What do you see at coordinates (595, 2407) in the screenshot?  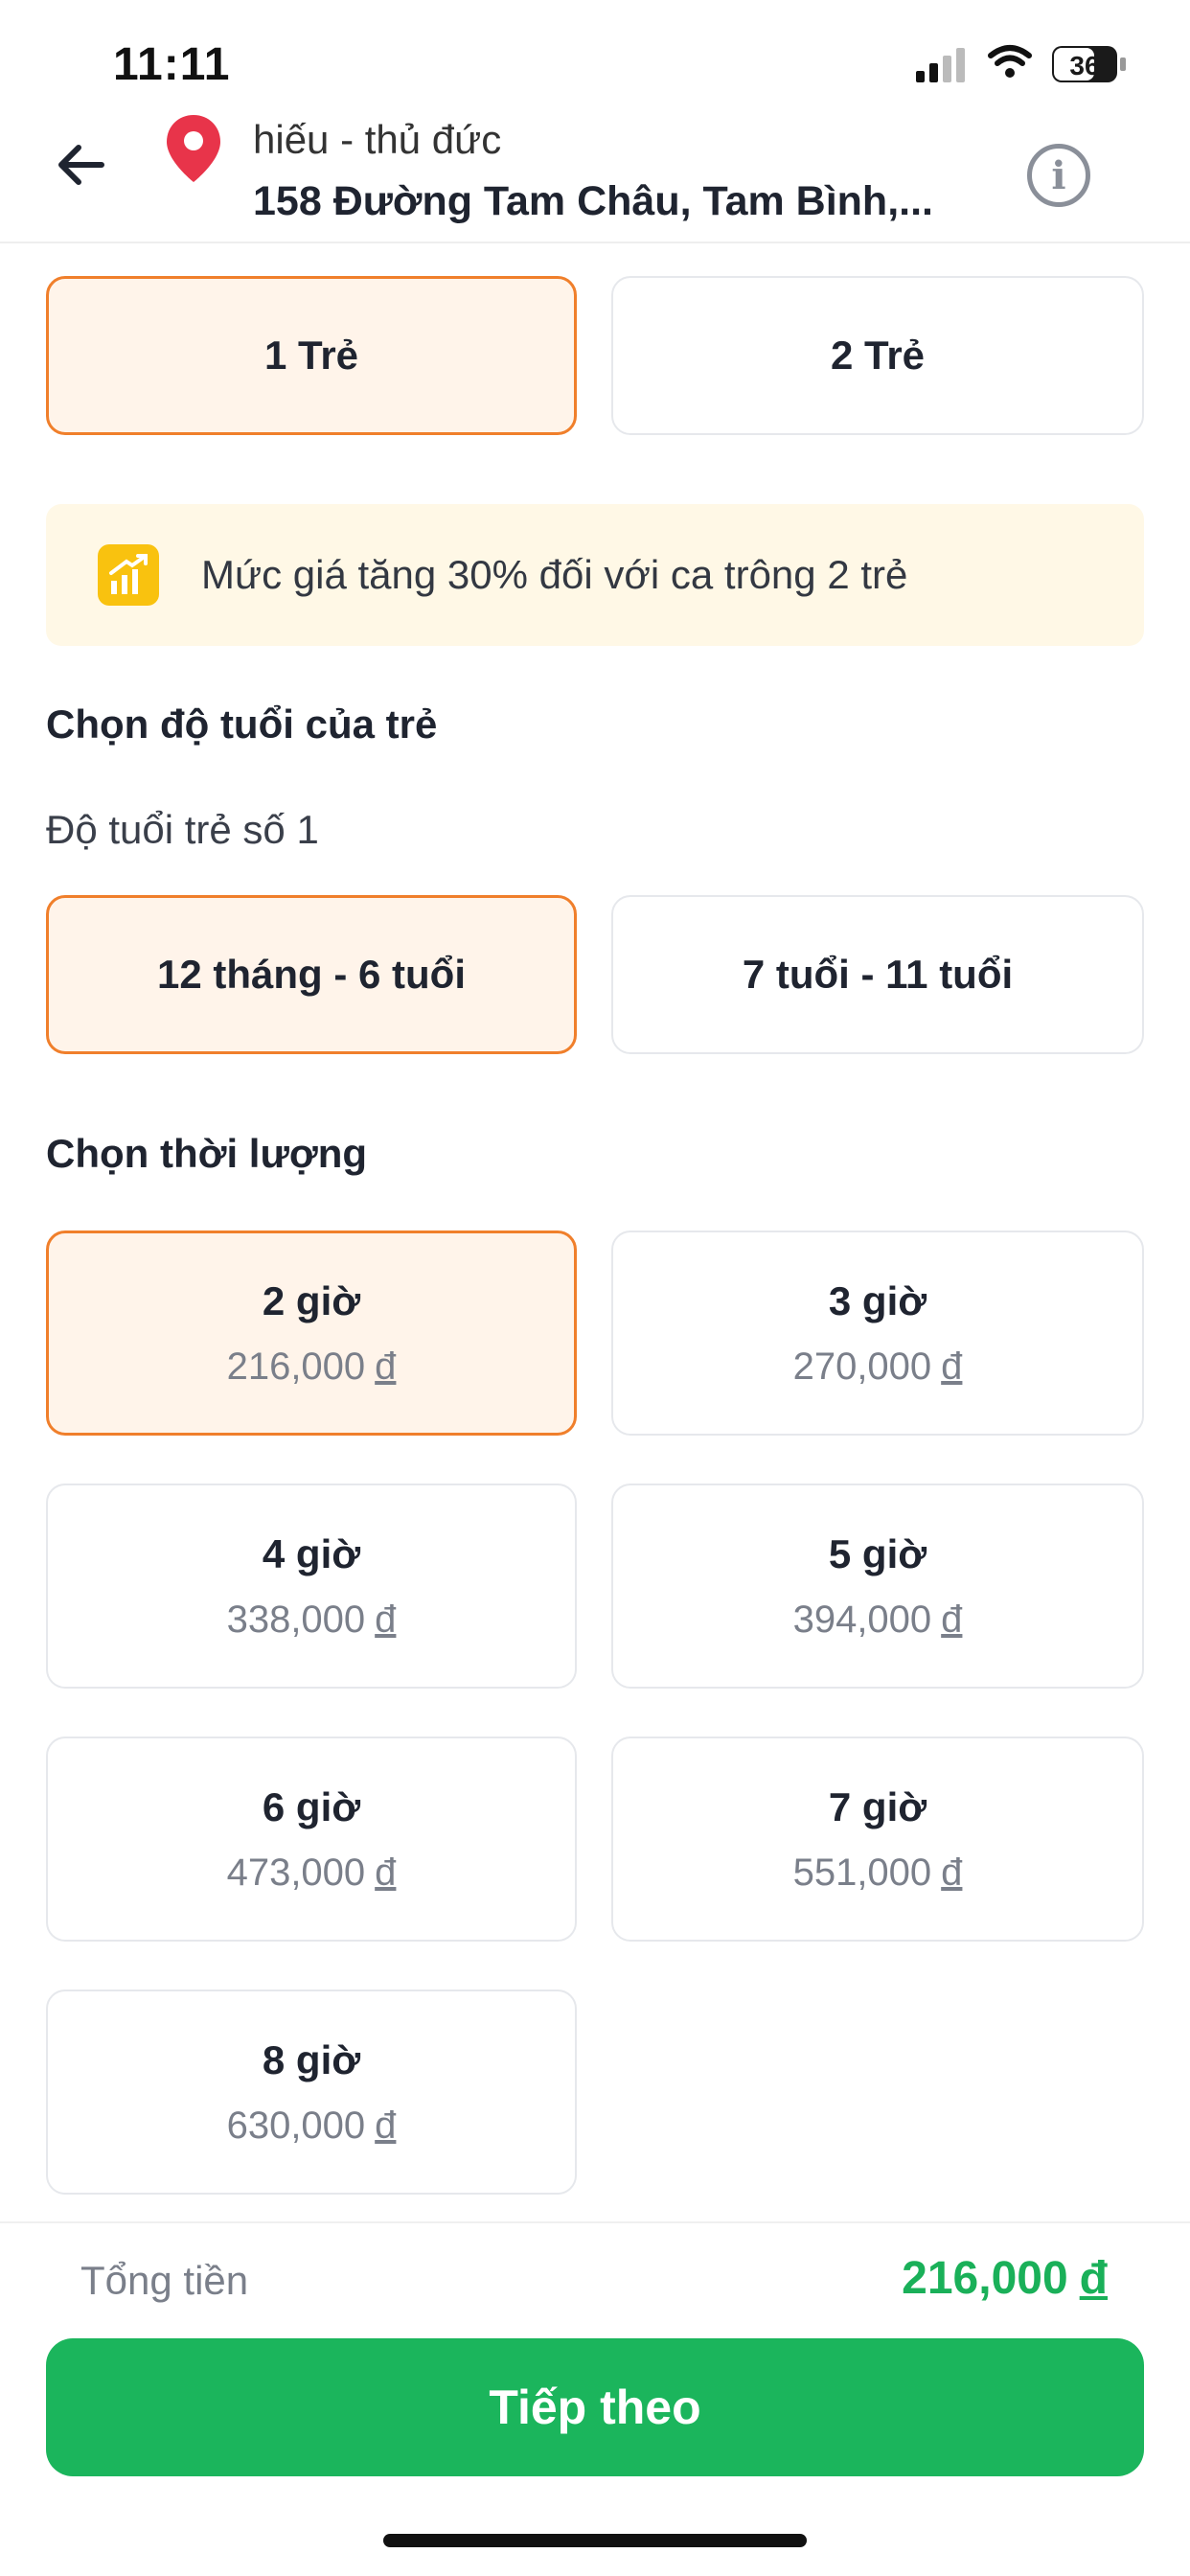 I see `next-button: Tiếp theo` at bounding box center [595, 2407].